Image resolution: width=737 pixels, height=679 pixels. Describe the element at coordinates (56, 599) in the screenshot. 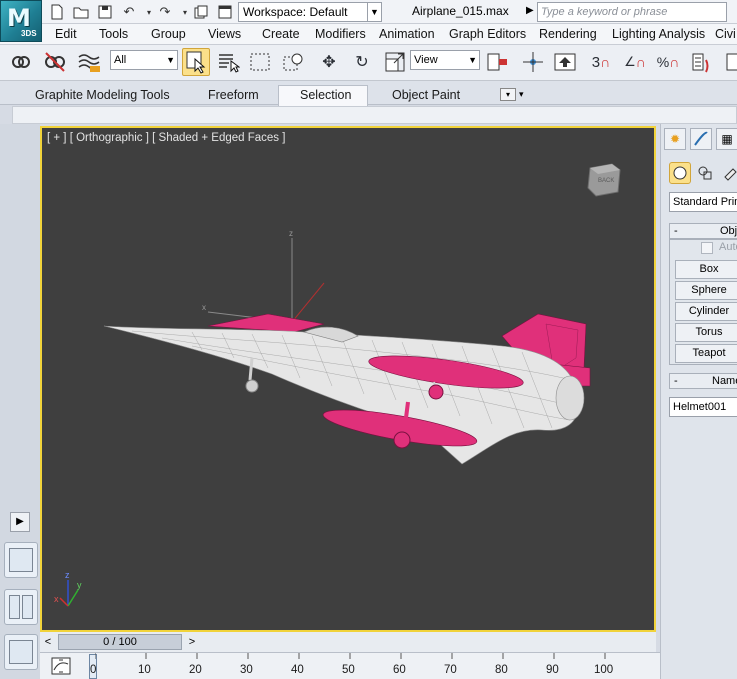

I see `axis-tripod-x-label: x` at that location.